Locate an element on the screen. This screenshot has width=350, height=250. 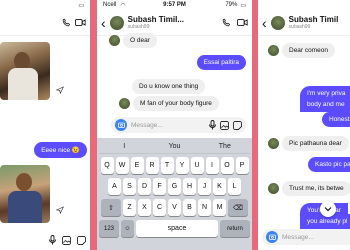
key-g: G is located at coordinates (174, 186).